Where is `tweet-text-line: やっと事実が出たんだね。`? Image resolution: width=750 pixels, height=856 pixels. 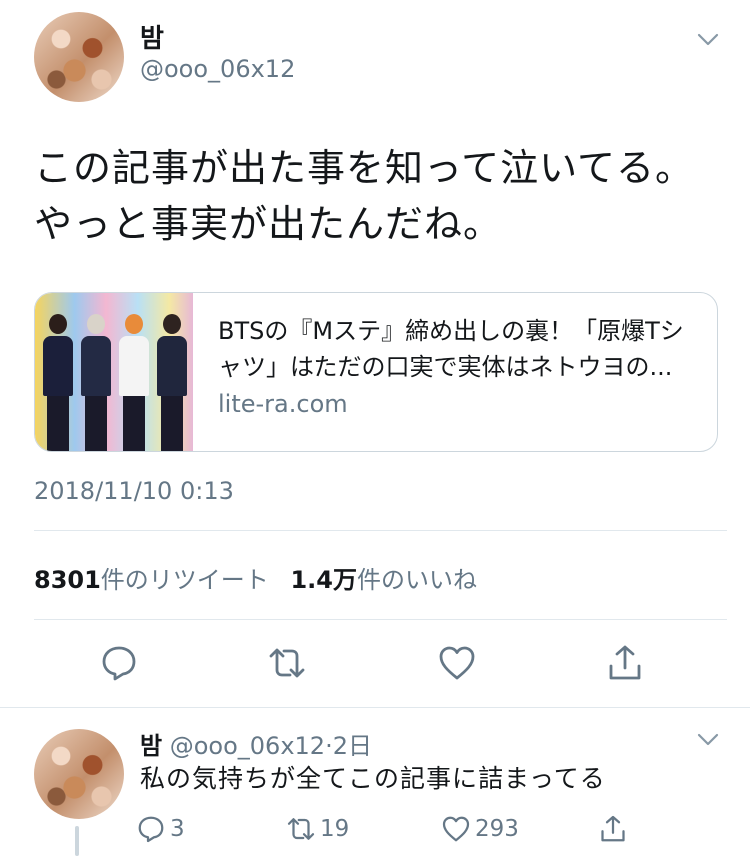
tweet-text-line: やっと事実が出たんだね。 is located at coordinates (268, 224).